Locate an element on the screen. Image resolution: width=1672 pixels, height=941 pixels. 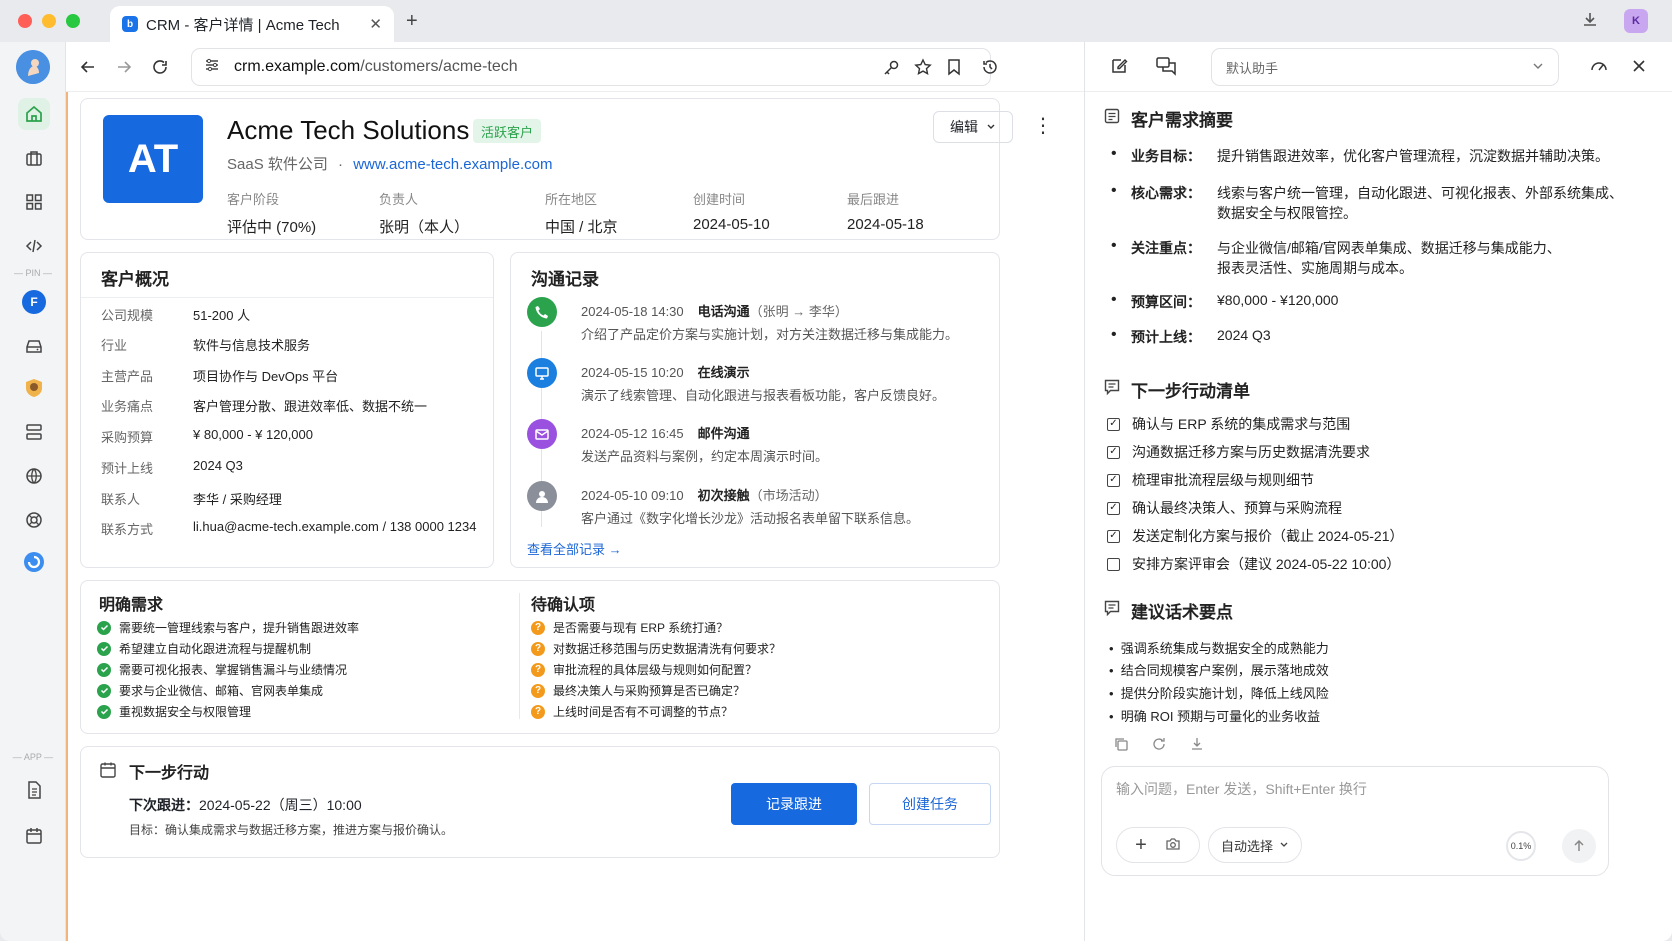
summary-item-continued: 数据安全与权限管控。 is located at coordinates (1287, 213).